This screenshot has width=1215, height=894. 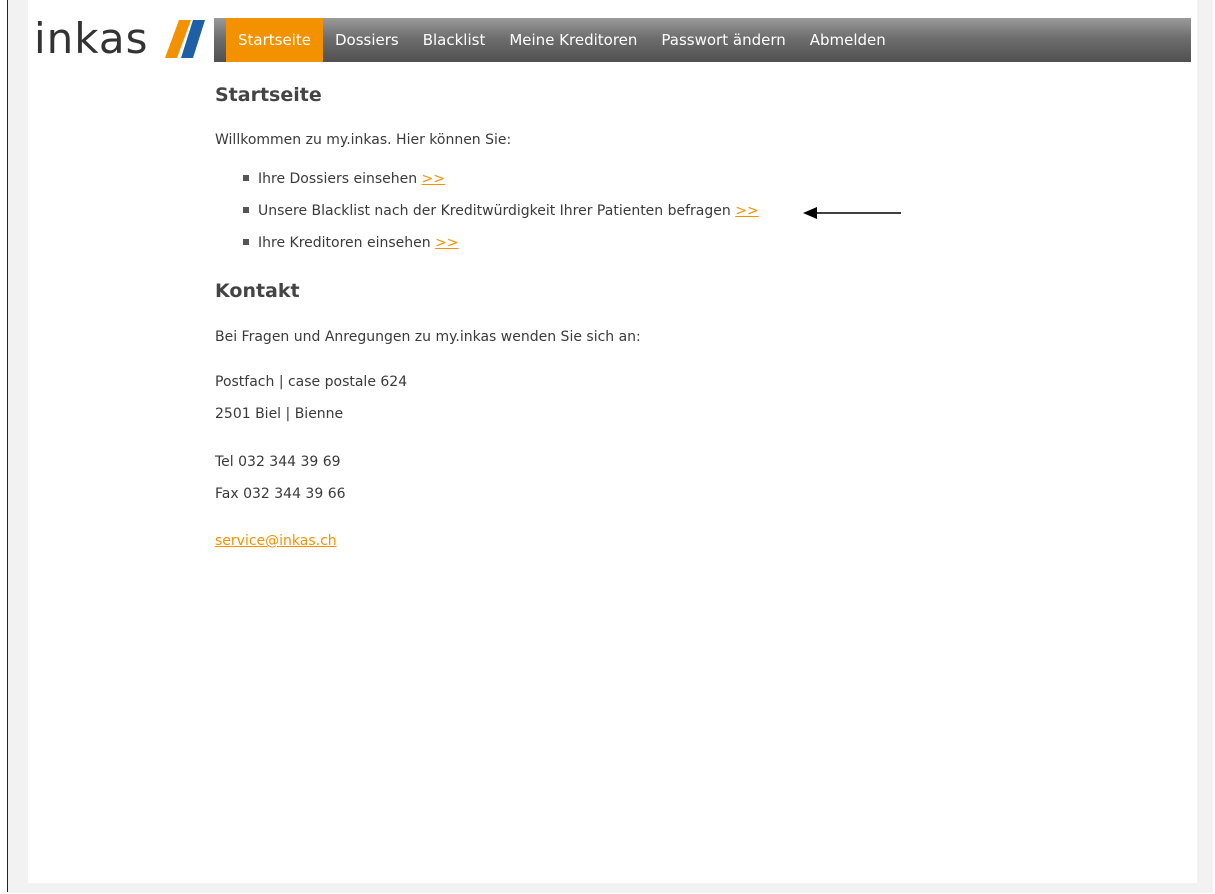 I want to click on list-item-kreditoren: Ihre Kreditoren einsehen >>, so click(x=351, y=243).